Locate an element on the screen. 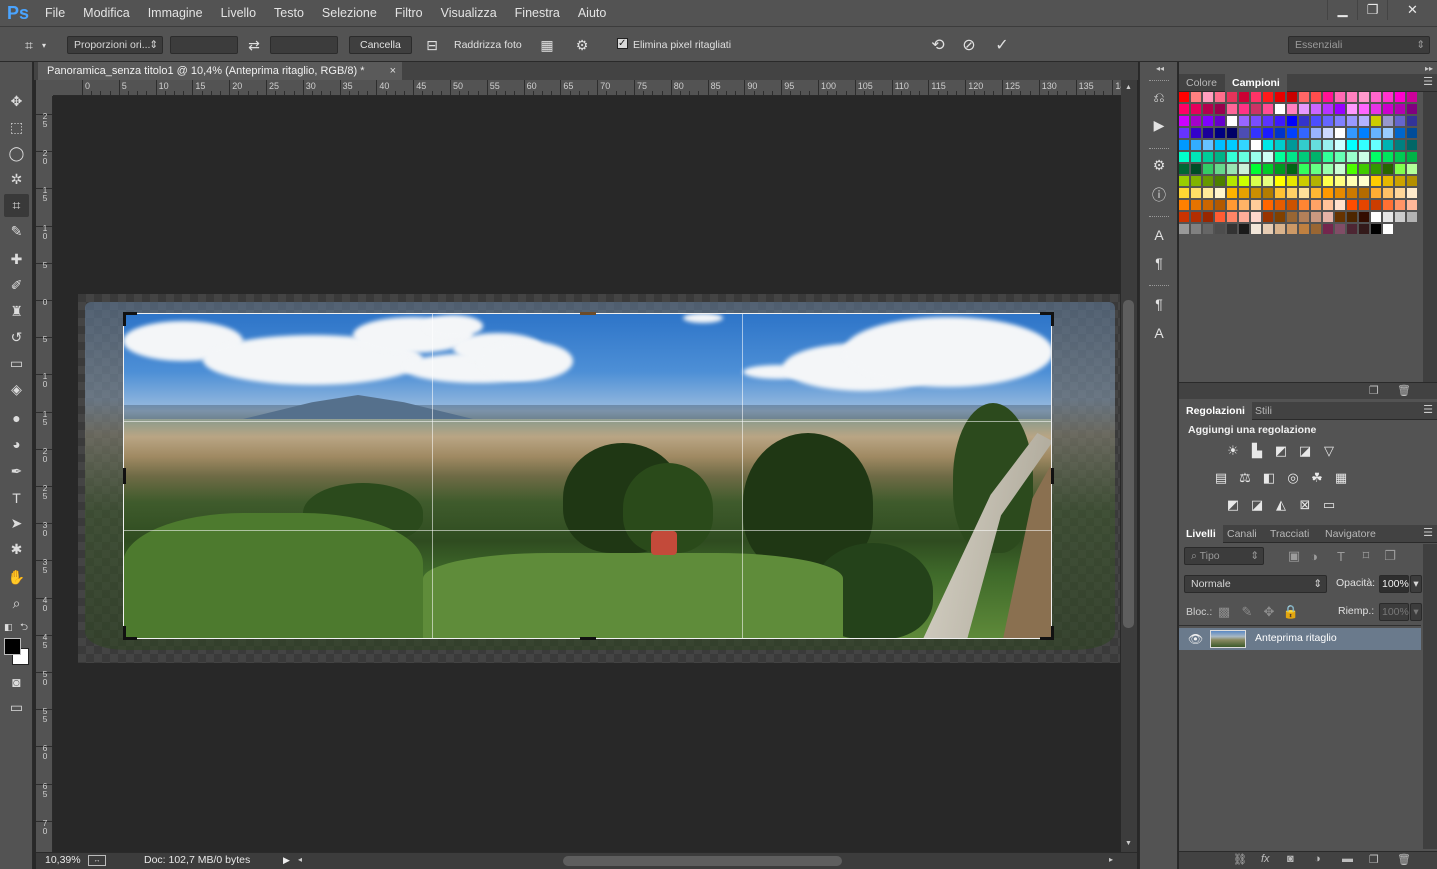  history-brush-tool-icon: ↺ is located at coordinates (16, 337).